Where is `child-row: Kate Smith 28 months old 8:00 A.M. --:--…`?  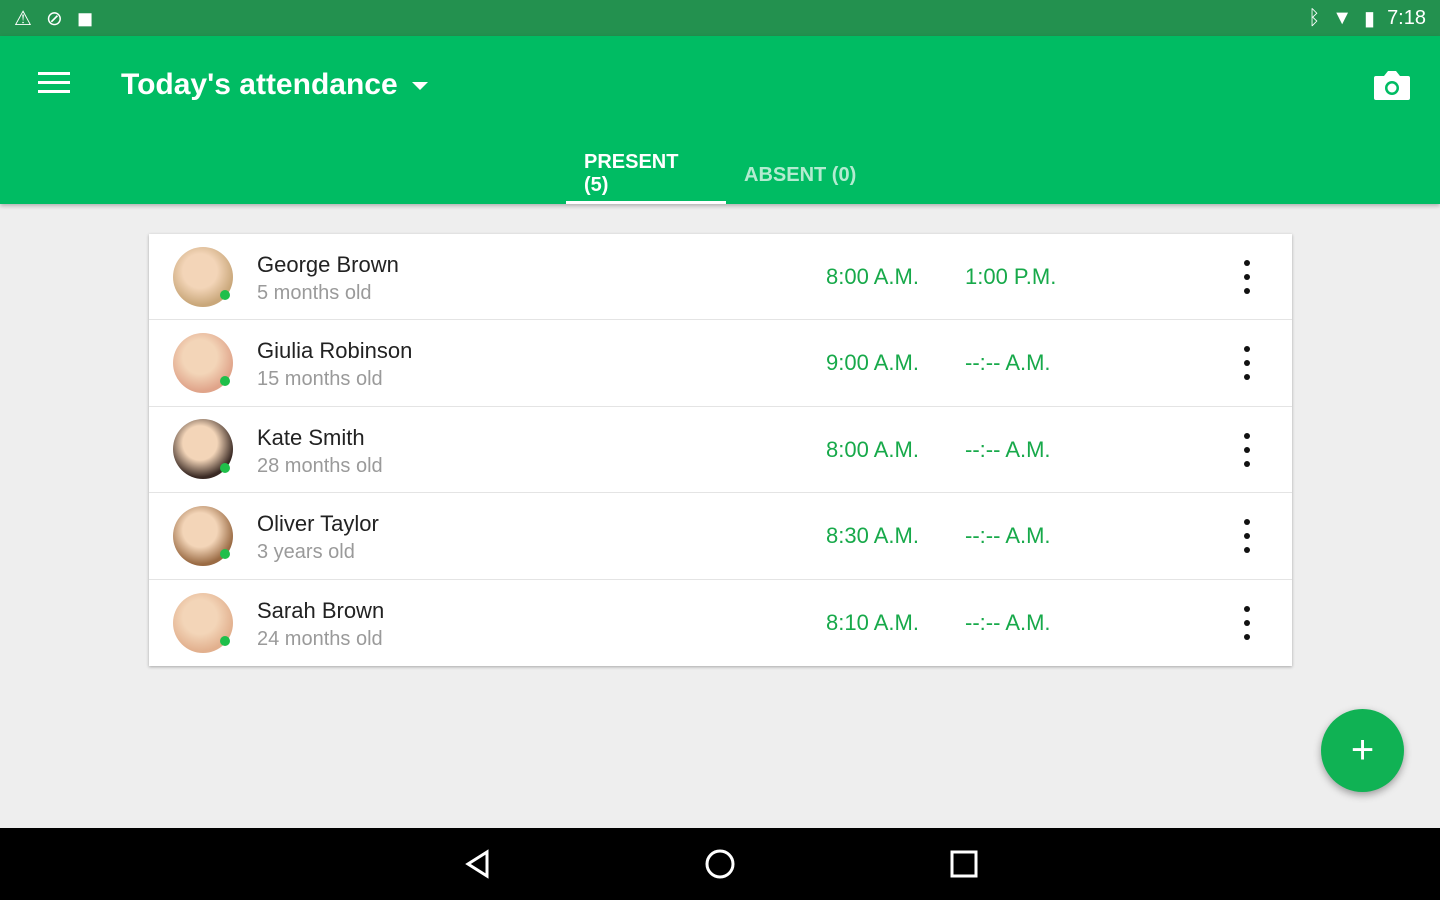
child-row: Kate Smith 28 months old 8:00 A.M. --:--… is located at coordinates (720, 450).